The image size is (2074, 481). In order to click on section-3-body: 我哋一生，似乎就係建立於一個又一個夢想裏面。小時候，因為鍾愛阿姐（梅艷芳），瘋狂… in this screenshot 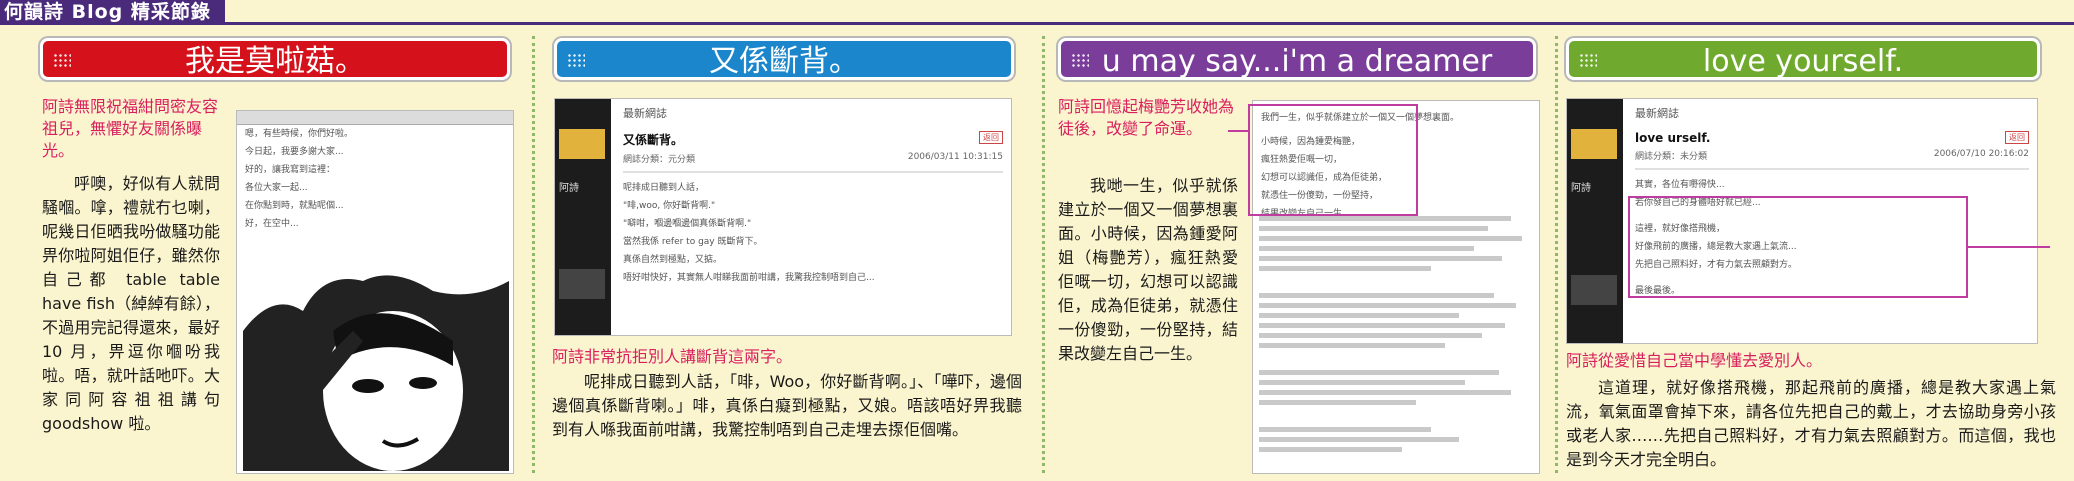, I will do `click(1148, 269)`.